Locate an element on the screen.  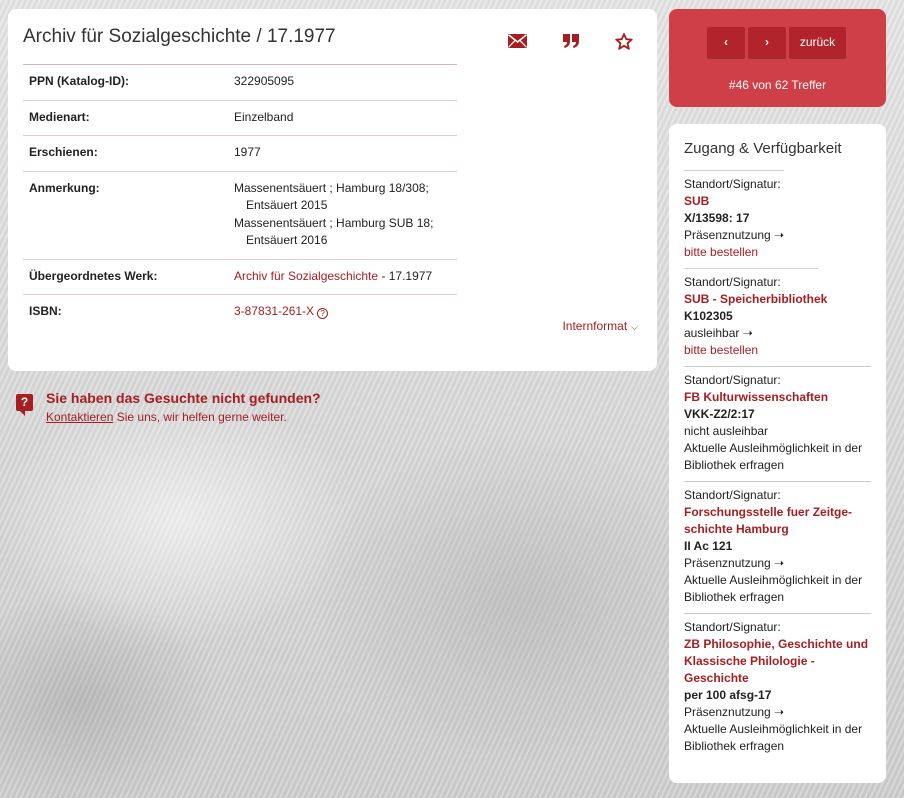
usage-status: nicht ausleihbar is located at coordinates (726, 431).